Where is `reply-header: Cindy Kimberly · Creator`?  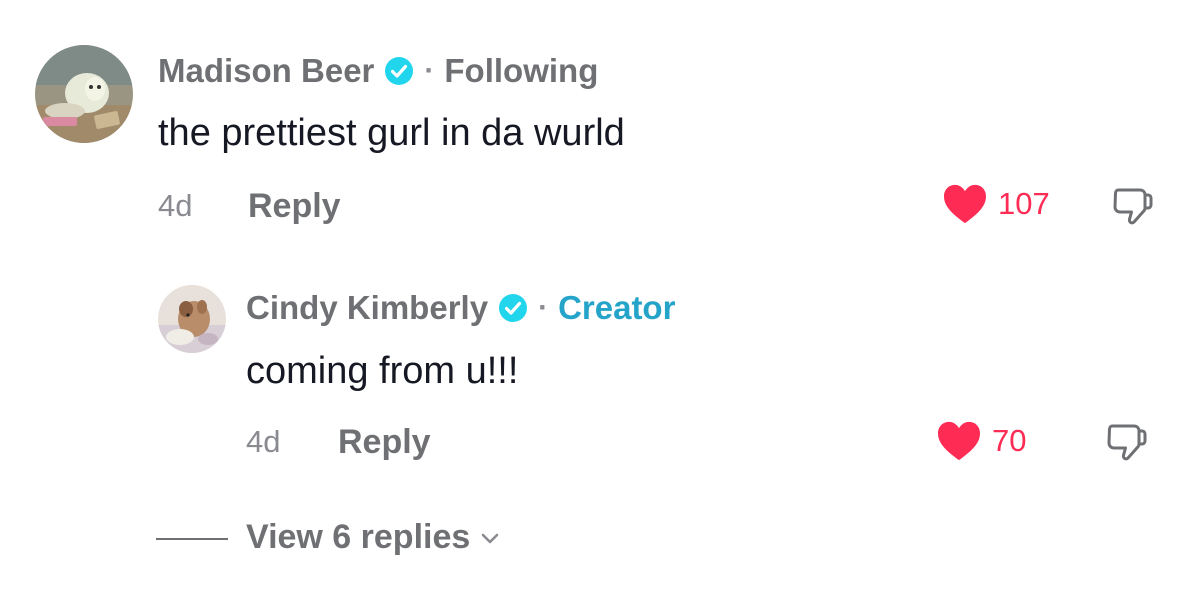
reply-header: Cindy Kimberly · Creator is located at coordinates (460, 308).